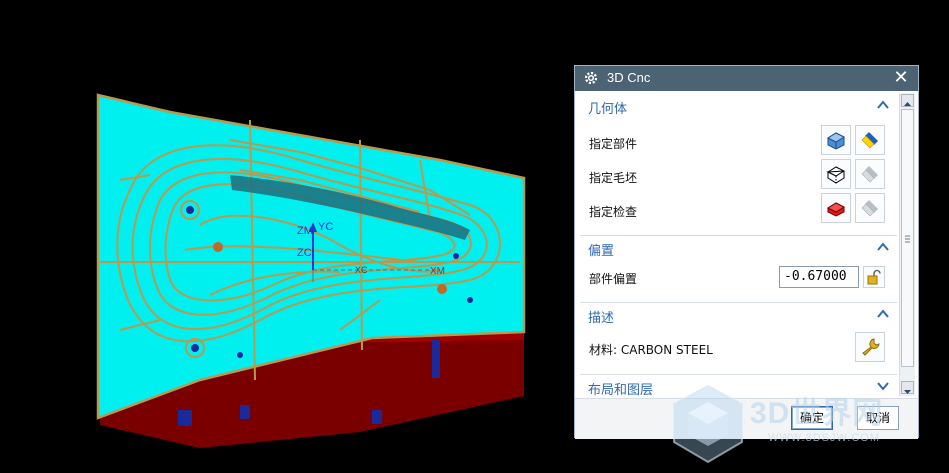 Image resolution: width=949 pixels, height=473 pixels. Describe the element at coordinates (907, 100) in the screenshot. I see `scroll-up-arrow` at that location.